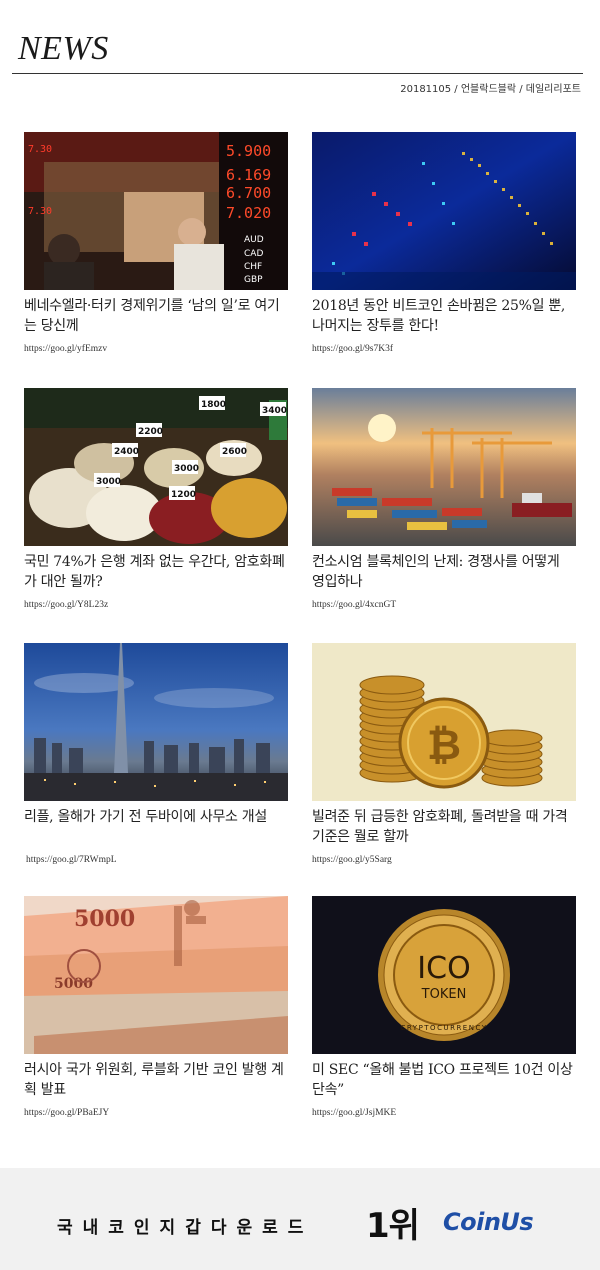 This screenshot has height=1270, width=600. Describe the element at coordinates (156, 316) in the screenshot. I see `article-headline: 베네수엘라·터키 경제위기를 ‘남의 일’로 여기는 당신께` at that location.